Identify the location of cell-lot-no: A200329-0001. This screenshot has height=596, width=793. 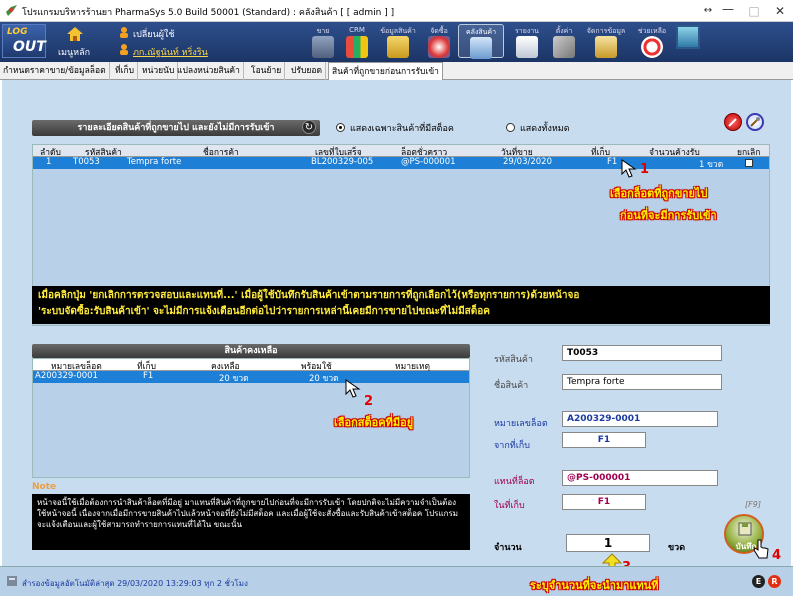
(66, 376).